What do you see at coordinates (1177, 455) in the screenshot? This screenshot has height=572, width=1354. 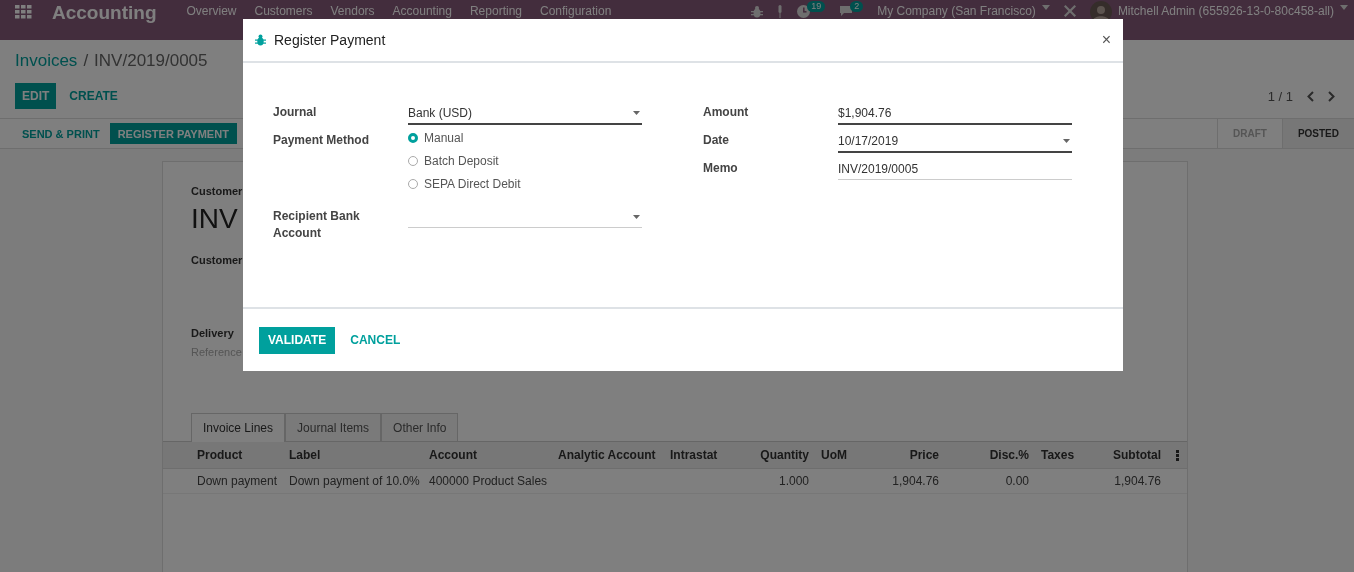 I see `kebab-menu-icon` at bounding box center [1177, 455].